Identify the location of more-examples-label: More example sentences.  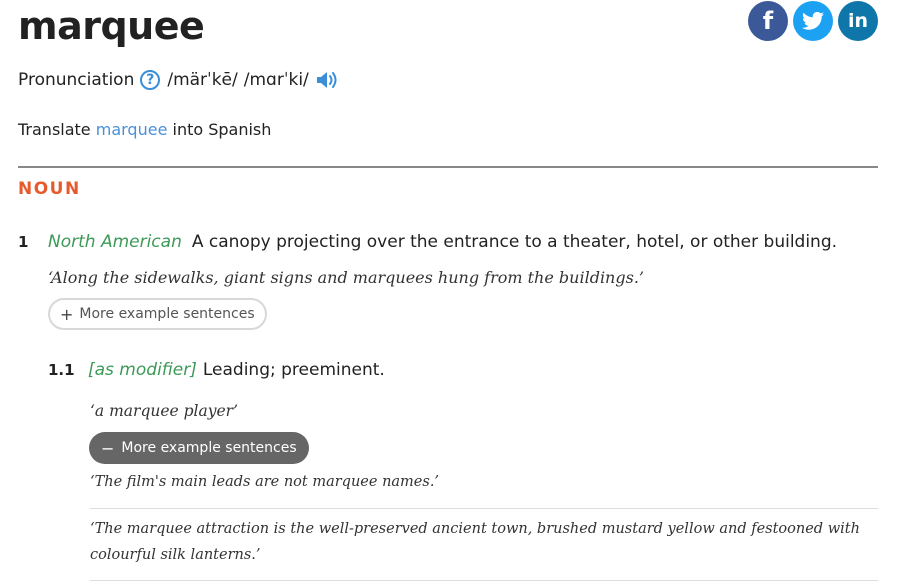
(167, 314).